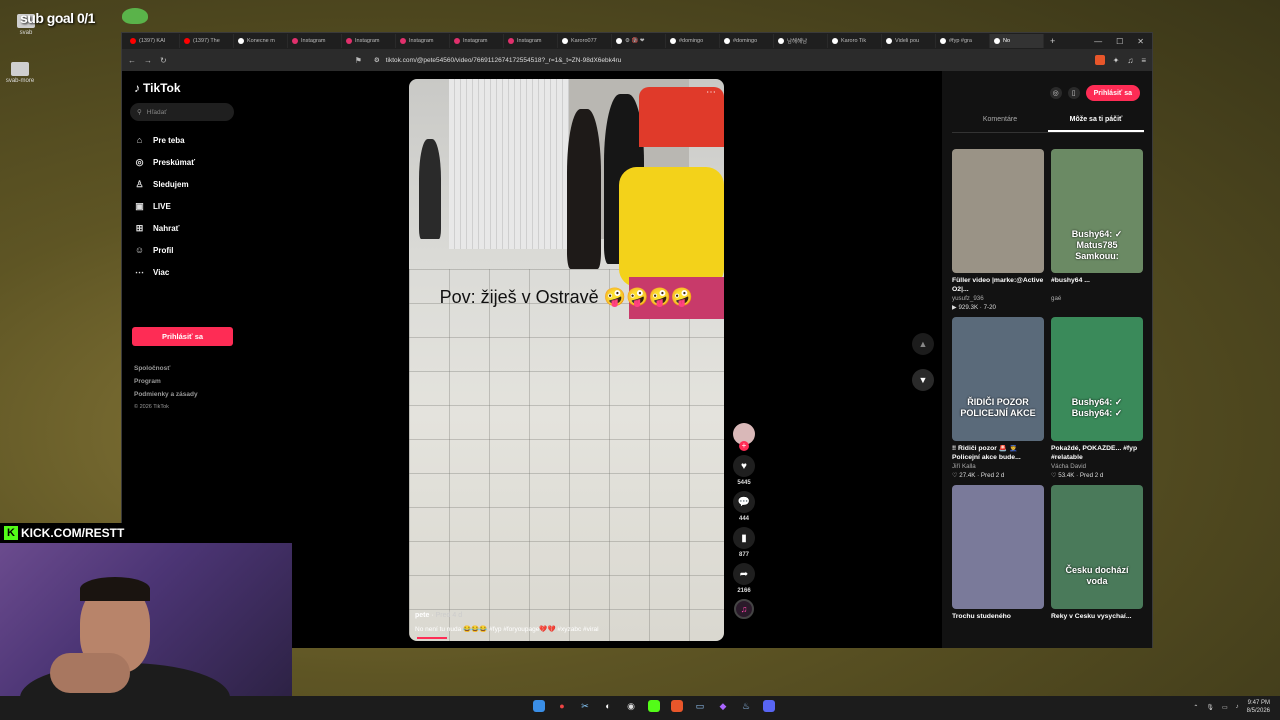 Image resolution: width=1280 pixels, height=720 pixels. I want to click on video-author: pete · Pred 4 d, so click(438, 615).